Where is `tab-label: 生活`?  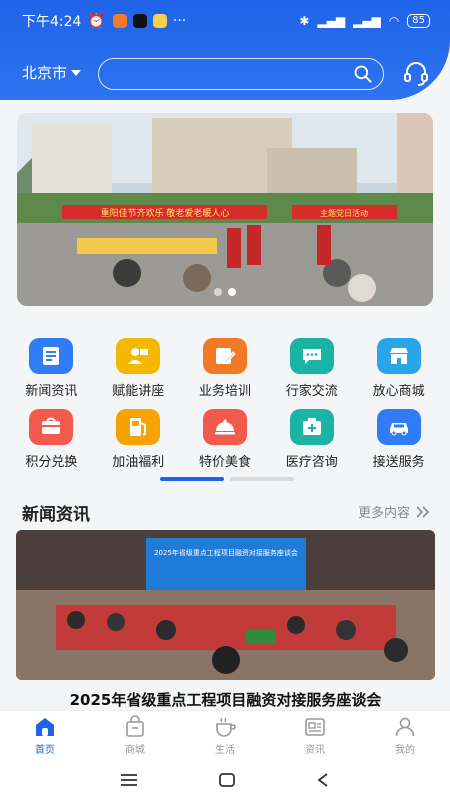 tab-label: 生活 is located at coordinates (225, 750).